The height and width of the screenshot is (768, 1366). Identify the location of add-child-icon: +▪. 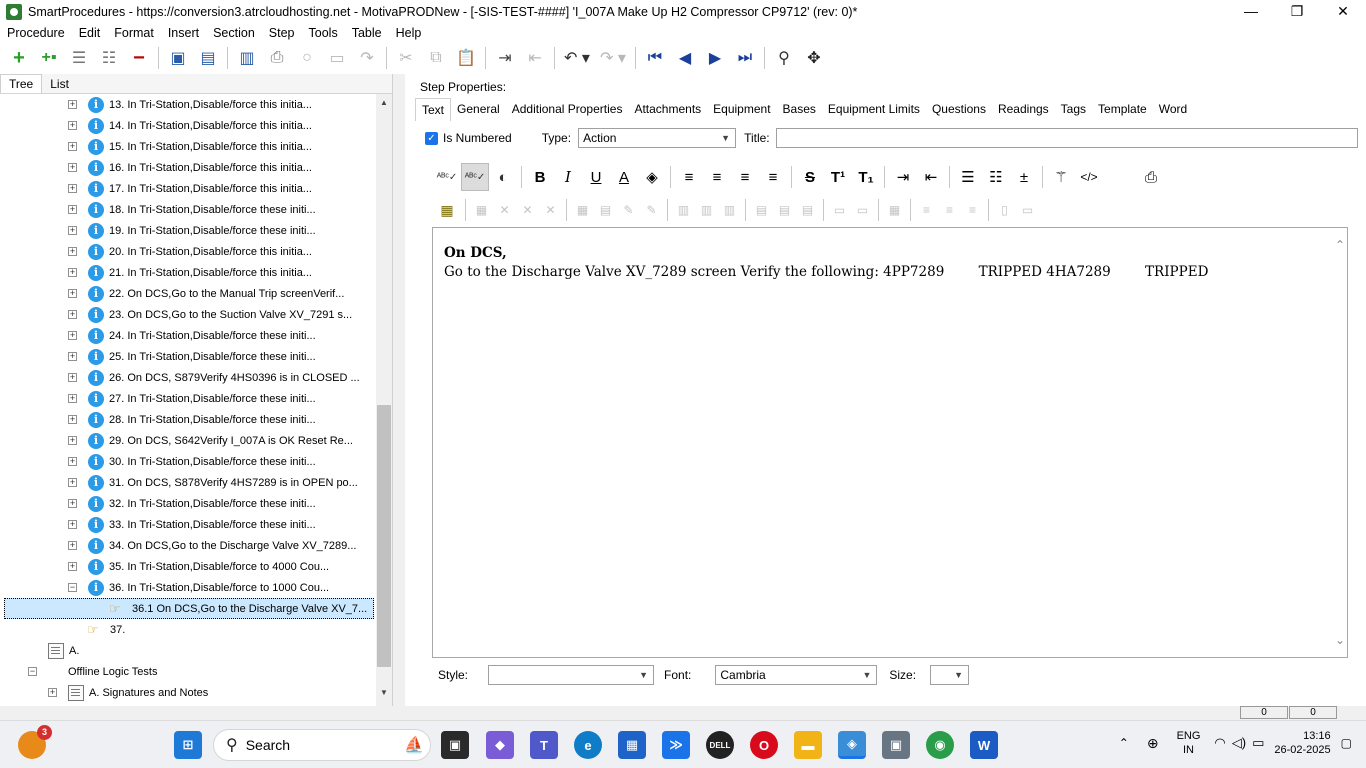
(49, 58).